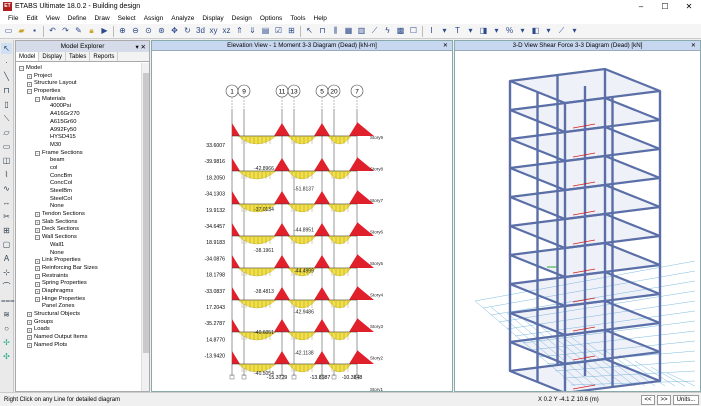 The width and height of the screenshot is (701, 406). I want to click on undo-icon: ↶, so click(53, 31).